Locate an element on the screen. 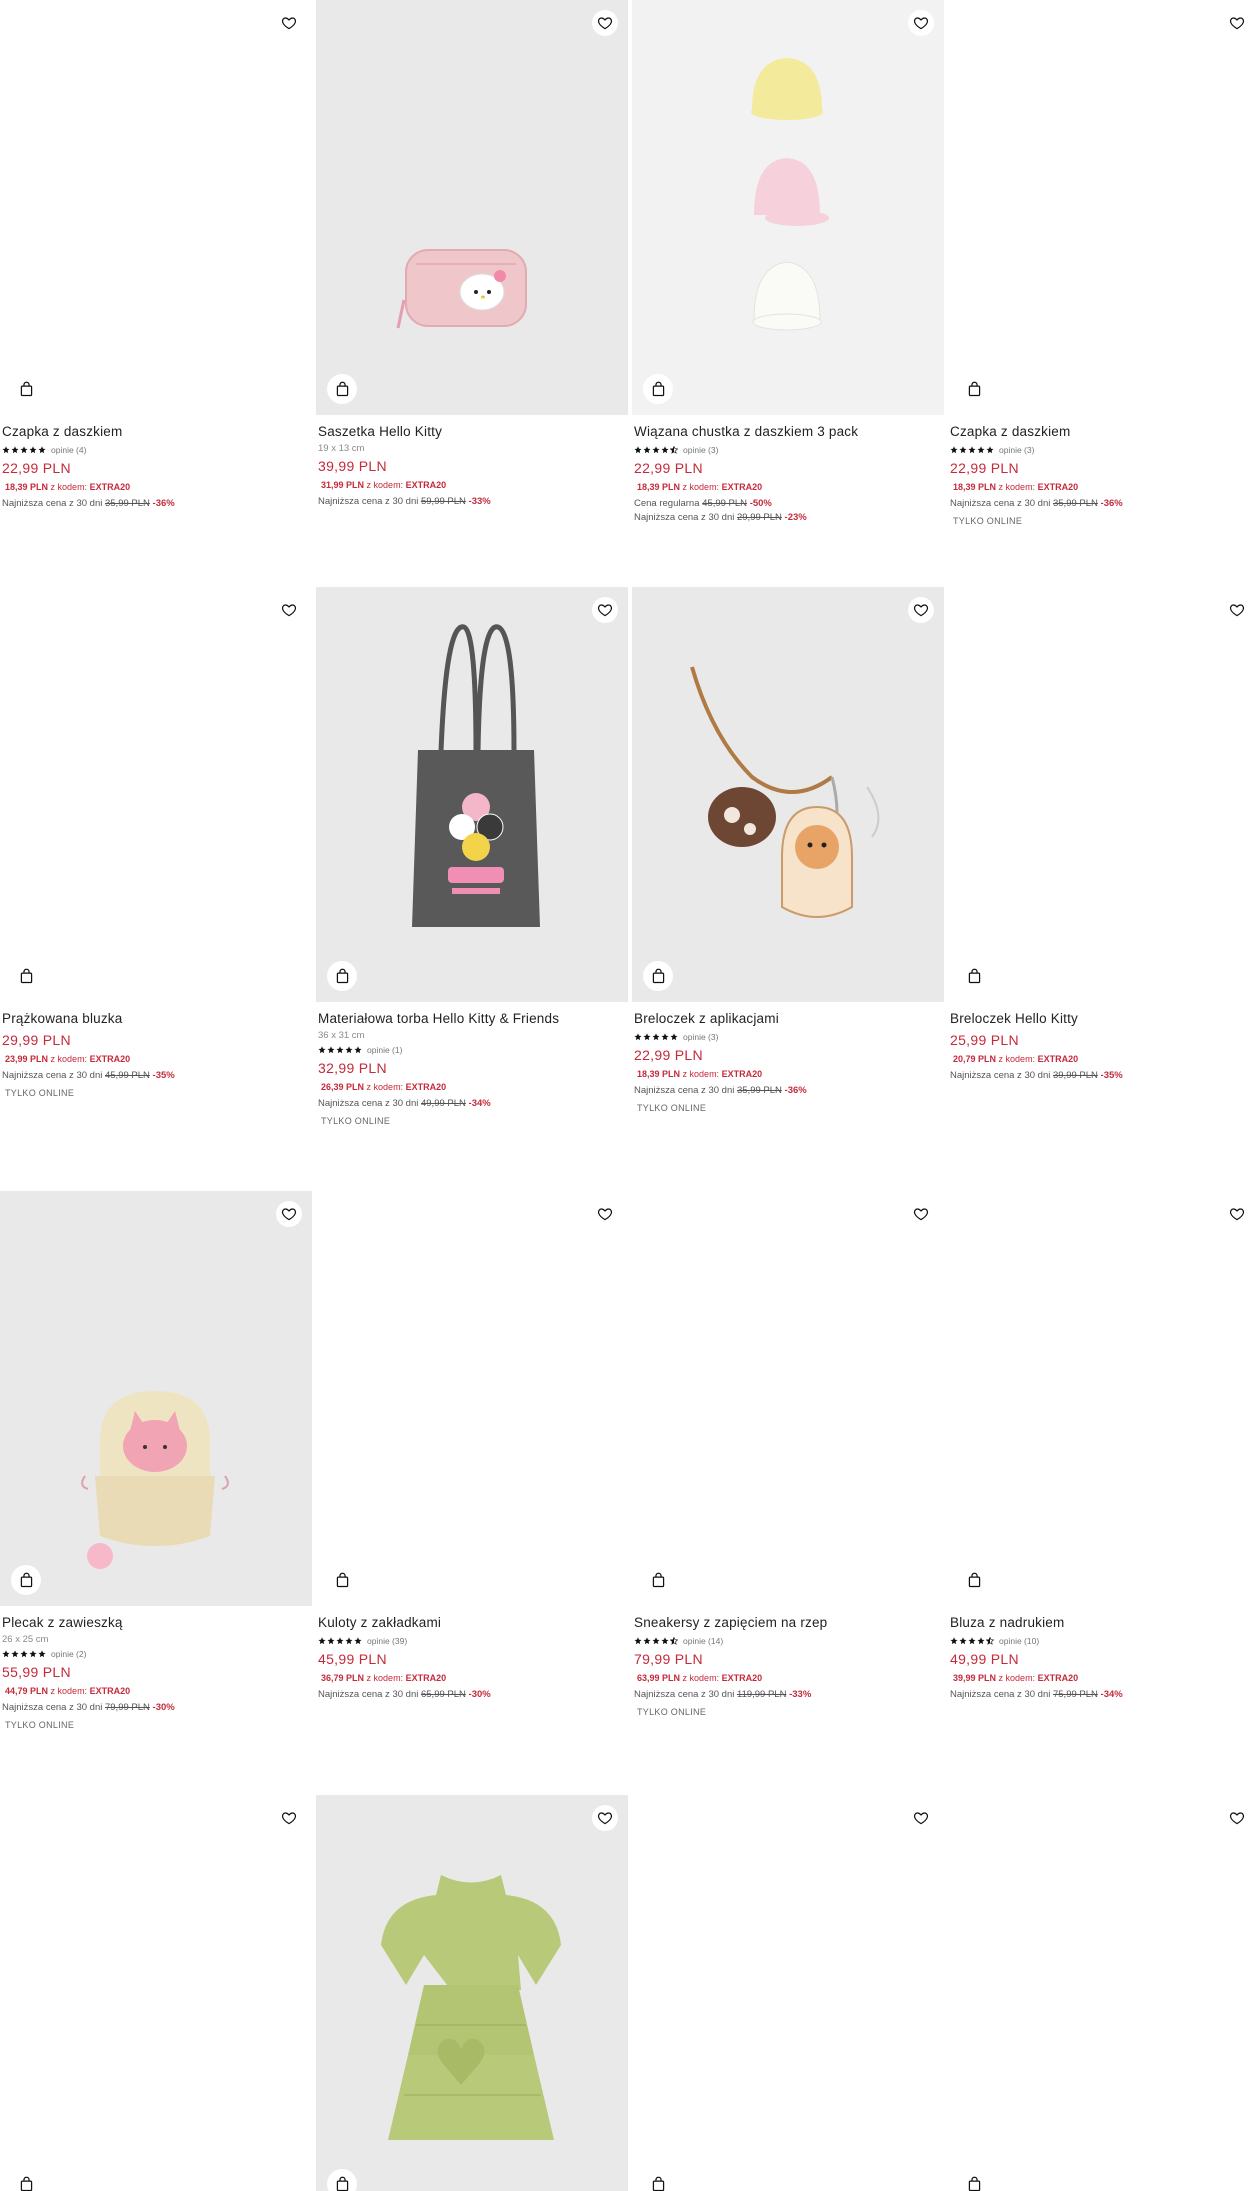 The width and height of the screenshot is (1250, 2191). review-count: opinie (14) is located at coordinates (703, 1641).